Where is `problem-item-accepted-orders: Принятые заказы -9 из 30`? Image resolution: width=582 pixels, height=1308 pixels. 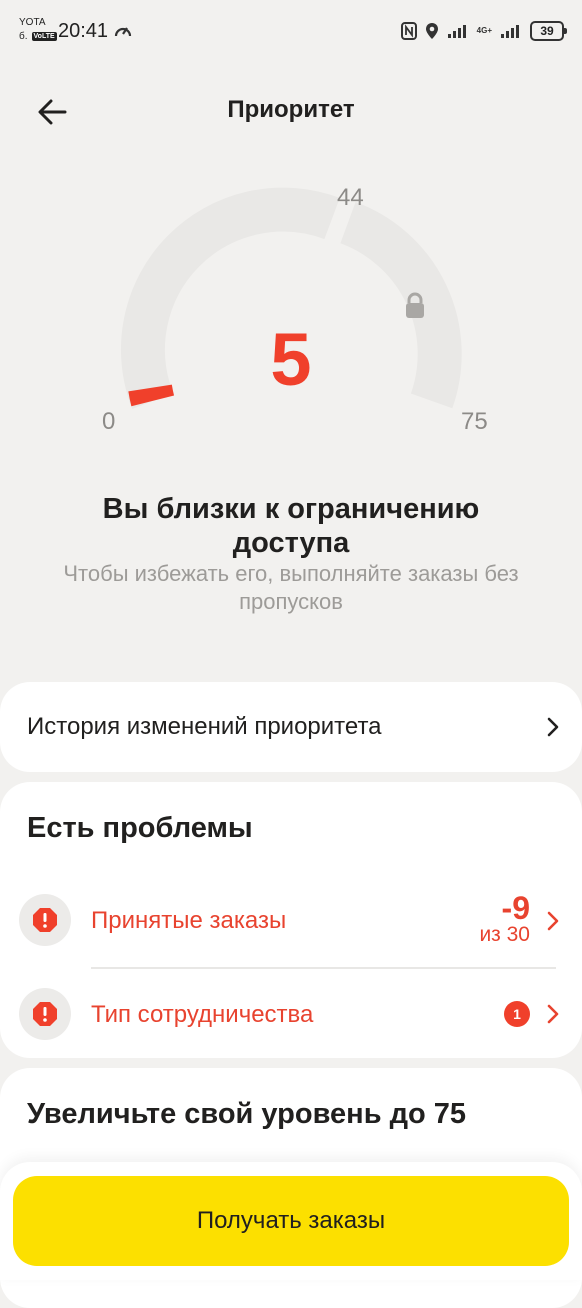
problem-item-accepted-orders: Принятые заказы -9 из 30 is located at coordinates (291, 922).